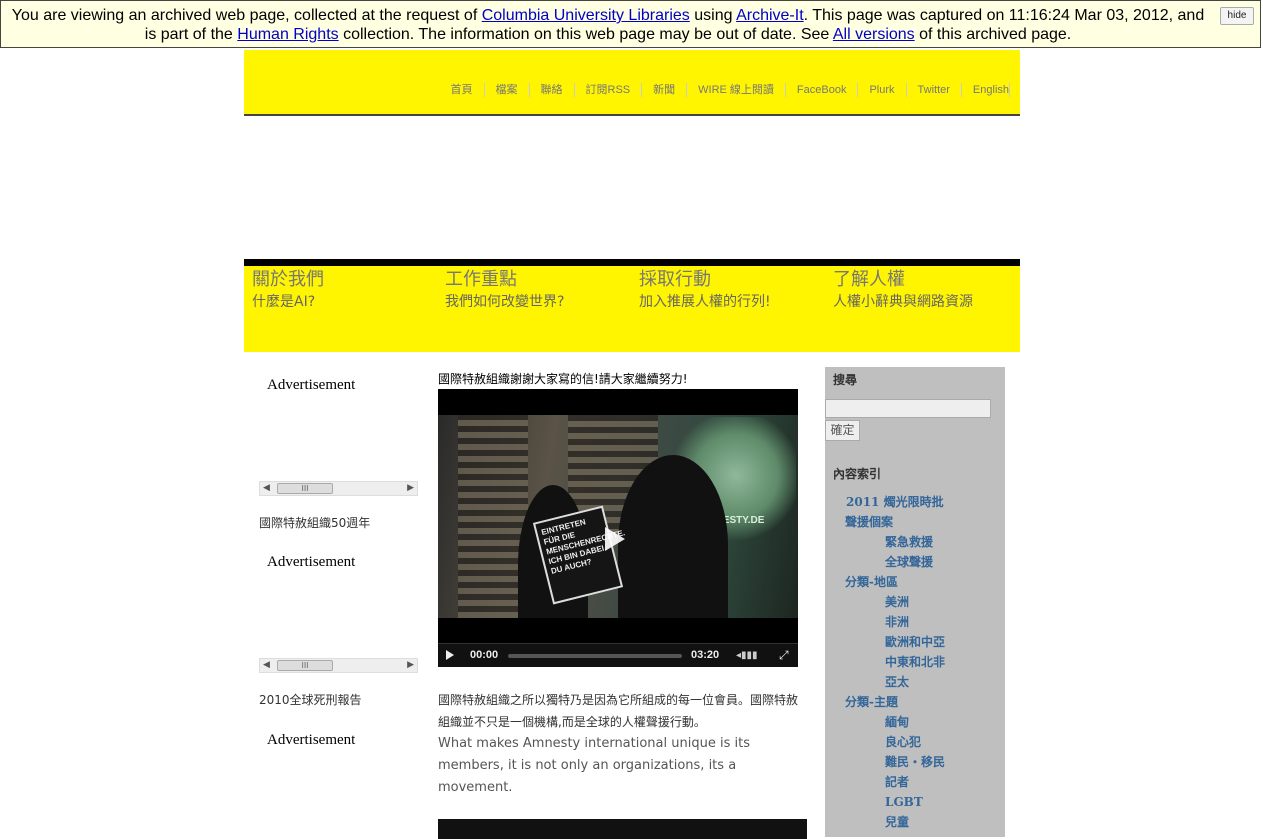  What do you see at coordinates (507, 90) in the screenshot?
I see `nav-archive: 檔案` at bounding box center [507, 90].